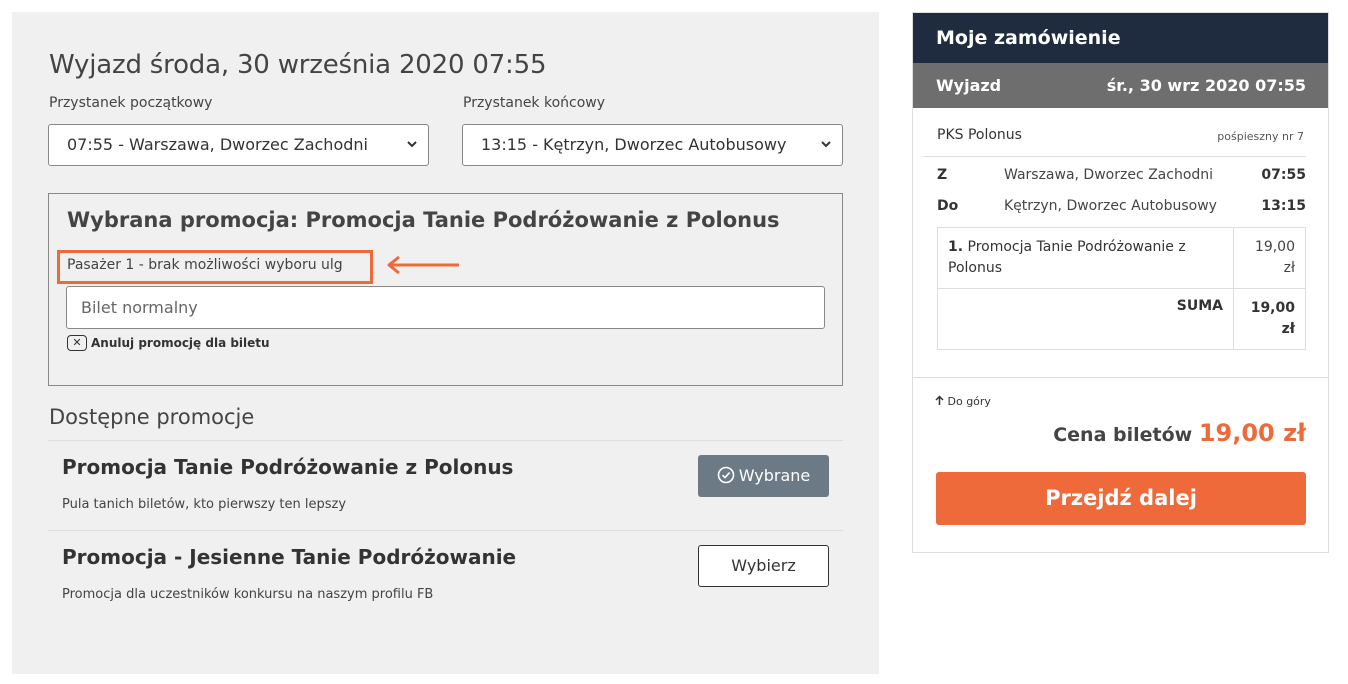 The height and width of the screenshot is (684, 1348). I want to click on end-stop-select: 13:15 - Kętrzyn, Dworzec Autobusowy, so click(652, 145).